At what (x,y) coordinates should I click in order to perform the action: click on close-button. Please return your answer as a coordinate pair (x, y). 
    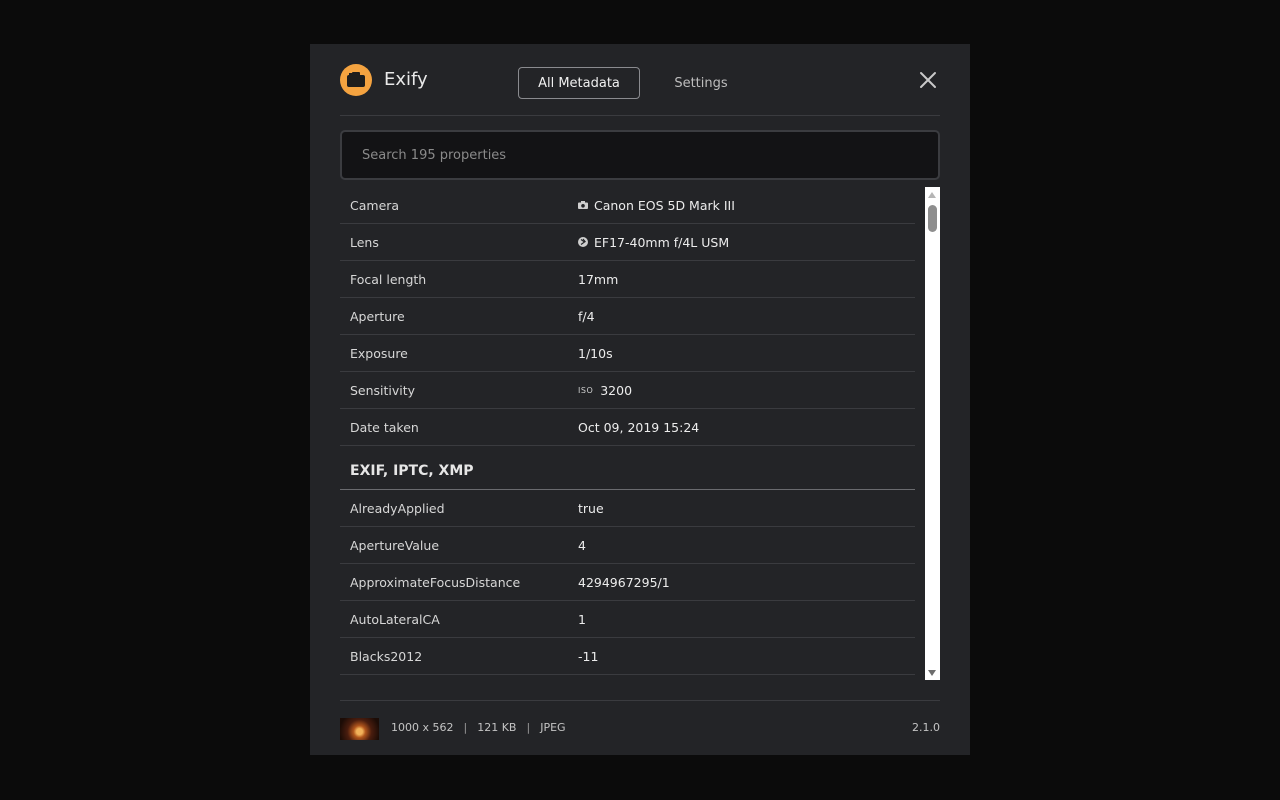
    Looking at the image, I should click on (928, 80).